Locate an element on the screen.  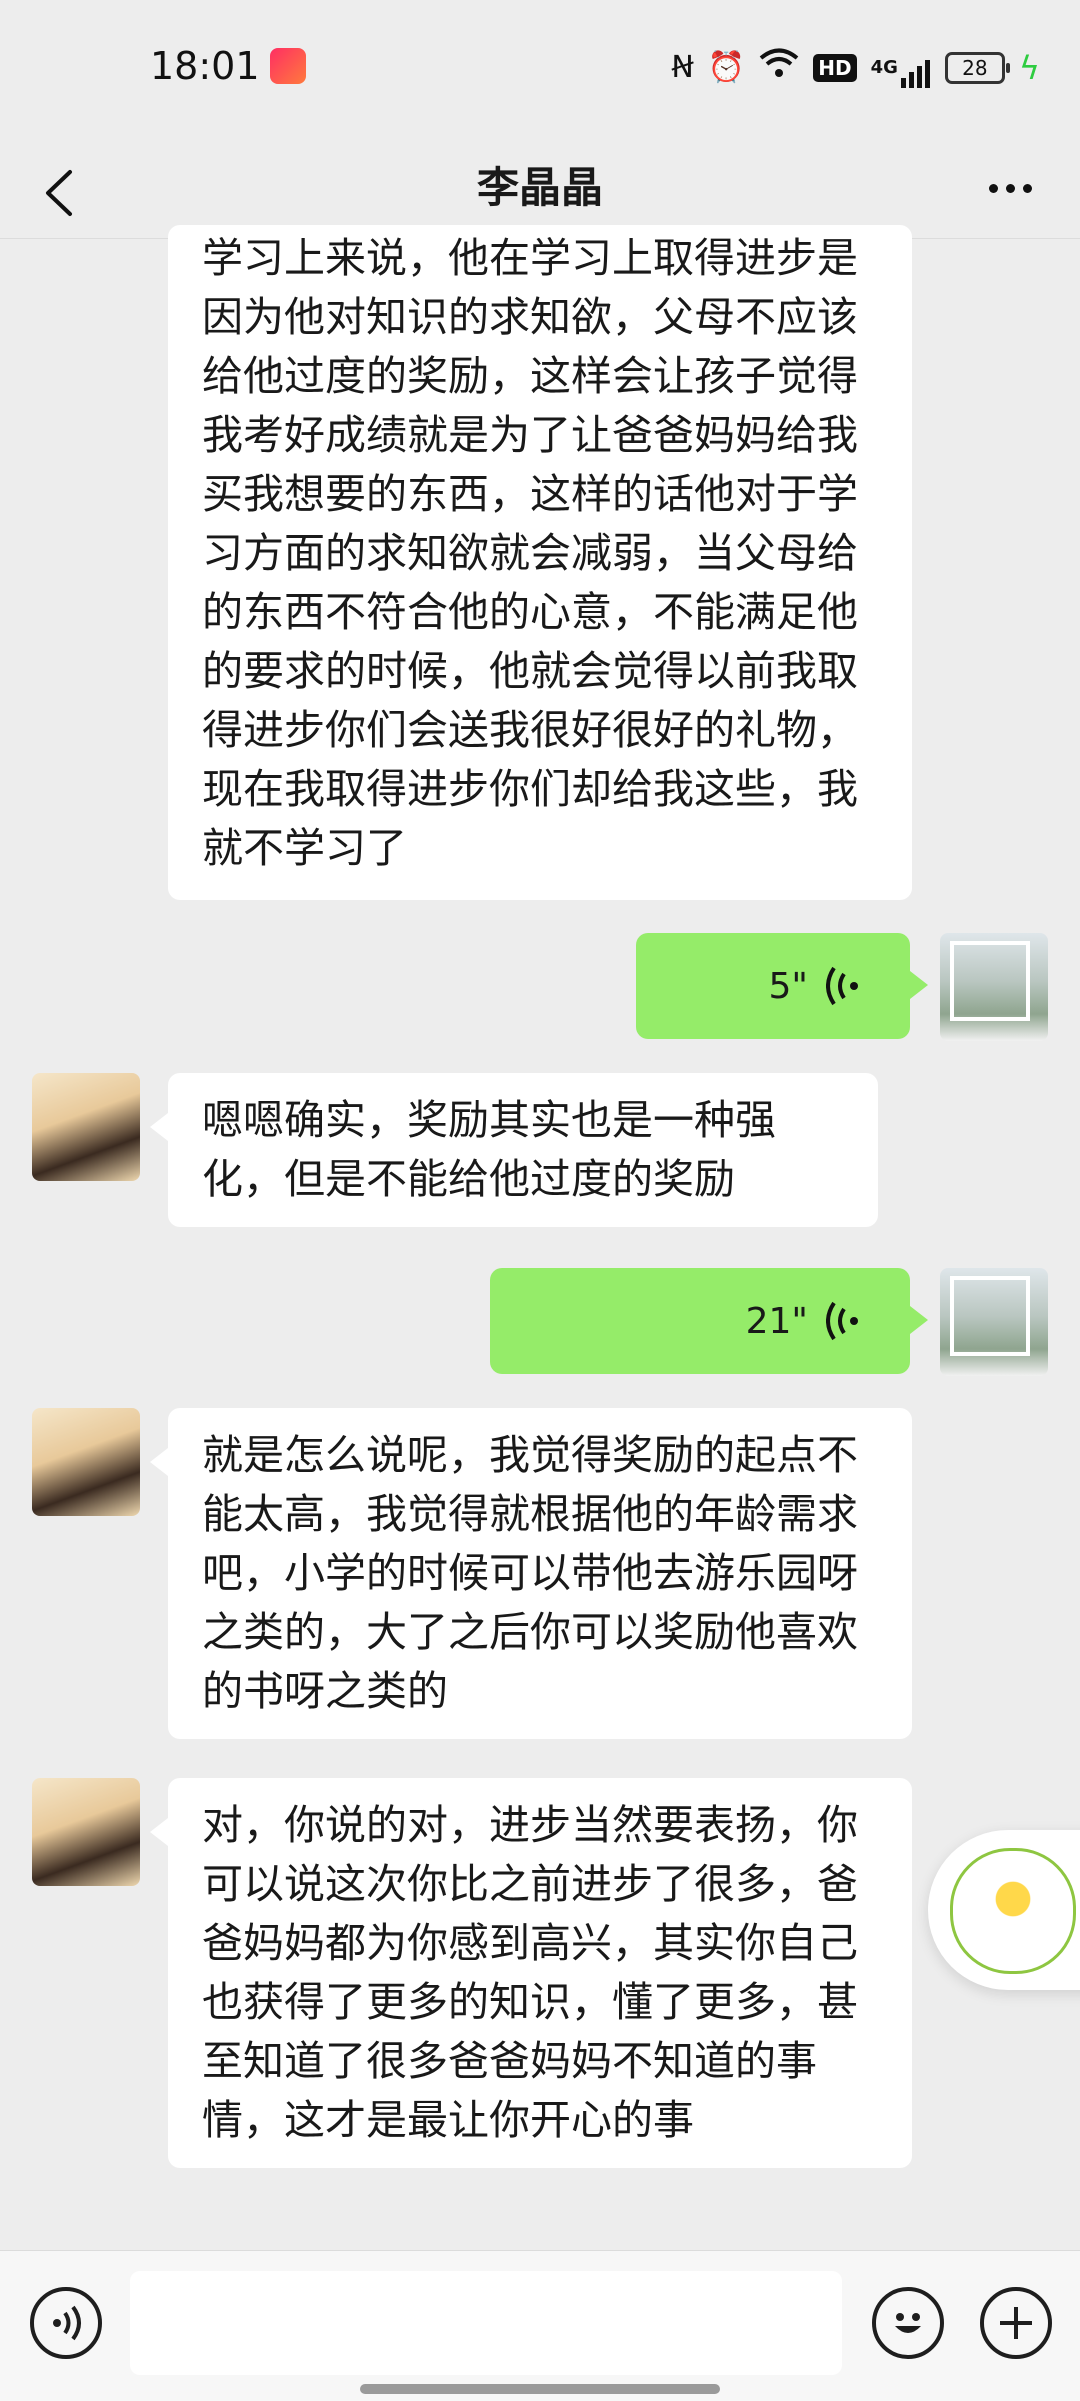
emoji-icon is located at coordinates (908, 2323).